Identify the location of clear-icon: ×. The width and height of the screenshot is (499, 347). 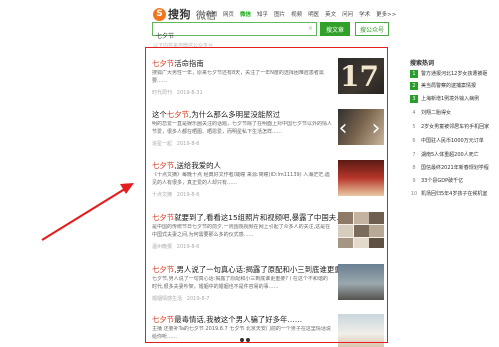
(310, 28).